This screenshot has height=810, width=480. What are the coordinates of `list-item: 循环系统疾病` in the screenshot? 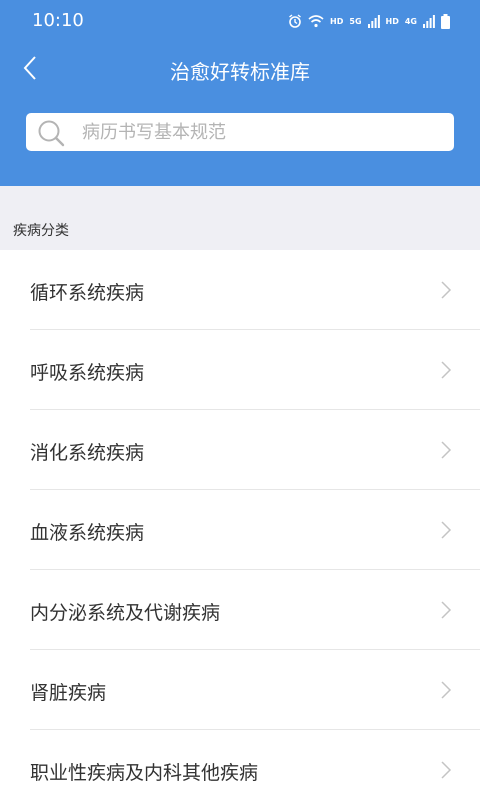 It's located at (240, 290).